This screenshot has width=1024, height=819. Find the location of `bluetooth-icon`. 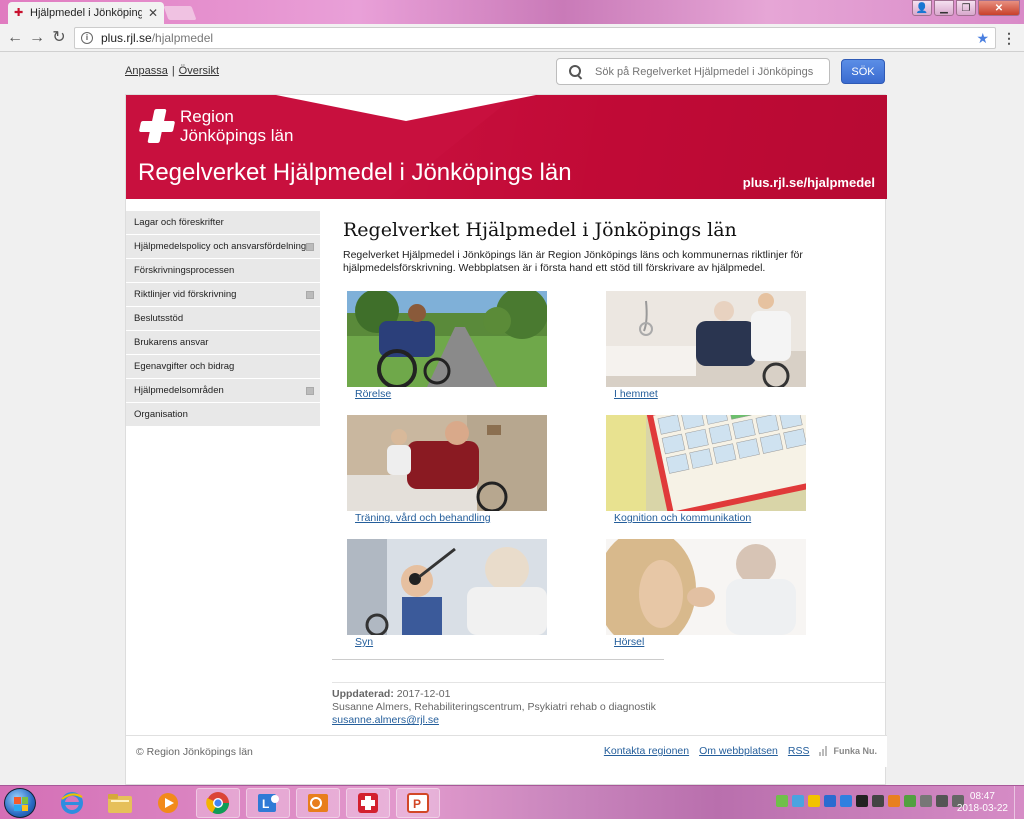

bluetooth-icon is located at coordinates (846, 801).